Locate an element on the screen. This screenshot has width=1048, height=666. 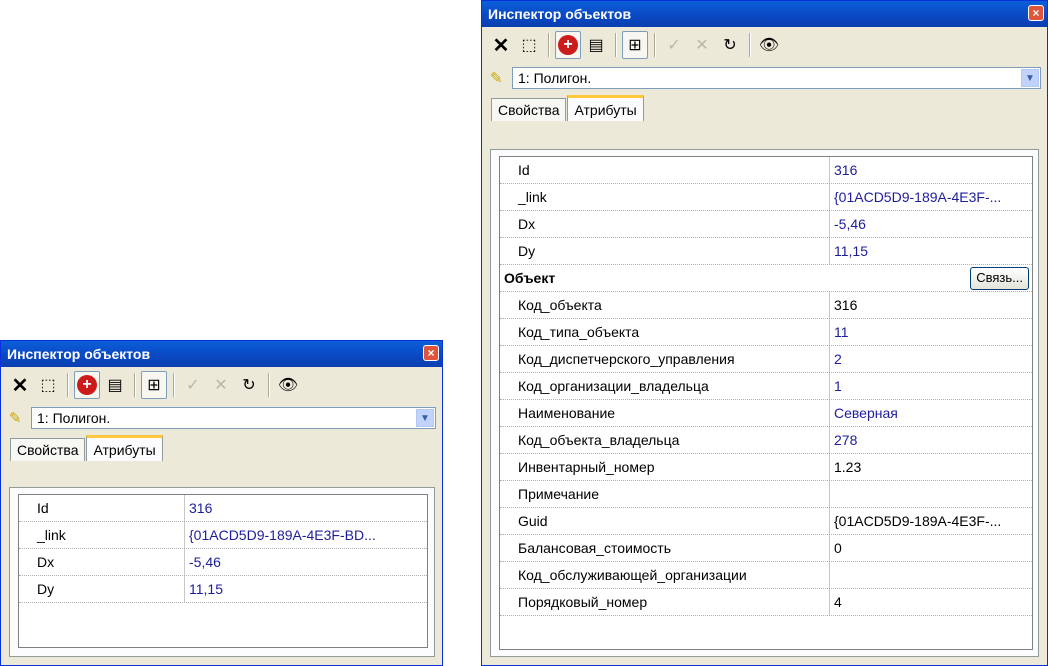
row-value: 2 is located at coordinates (931, 359).